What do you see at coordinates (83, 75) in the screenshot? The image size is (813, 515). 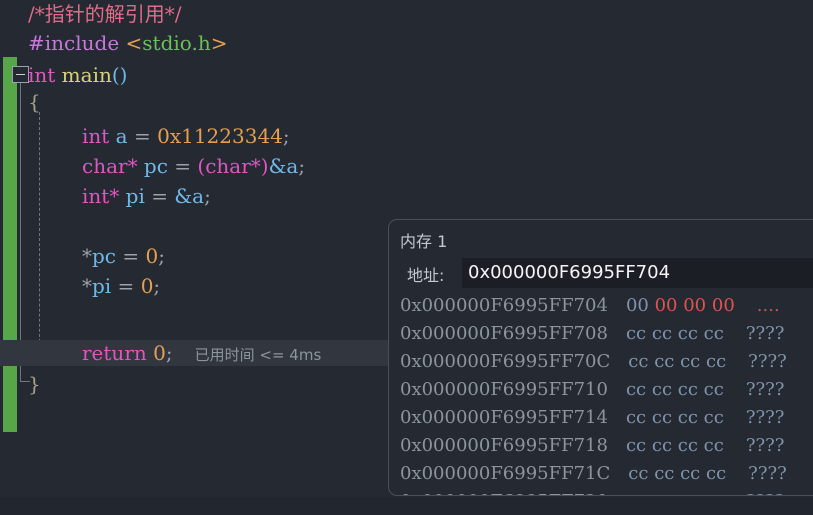 I see `function-name-main: main` at bounding box center [83, 75].